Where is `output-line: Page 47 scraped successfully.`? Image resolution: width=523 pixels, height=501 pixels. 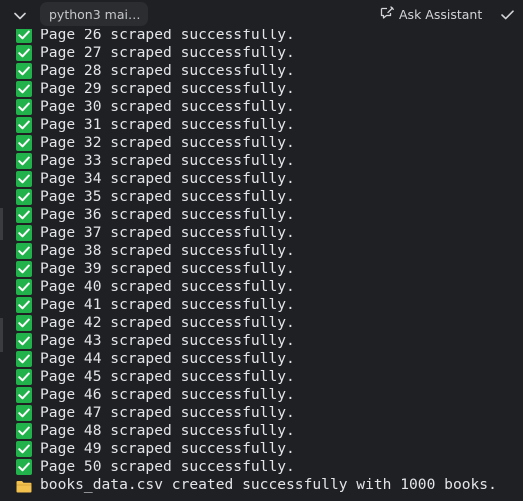 output-line: Page 47 scraped successfully. is located at coordinates (256, 413).